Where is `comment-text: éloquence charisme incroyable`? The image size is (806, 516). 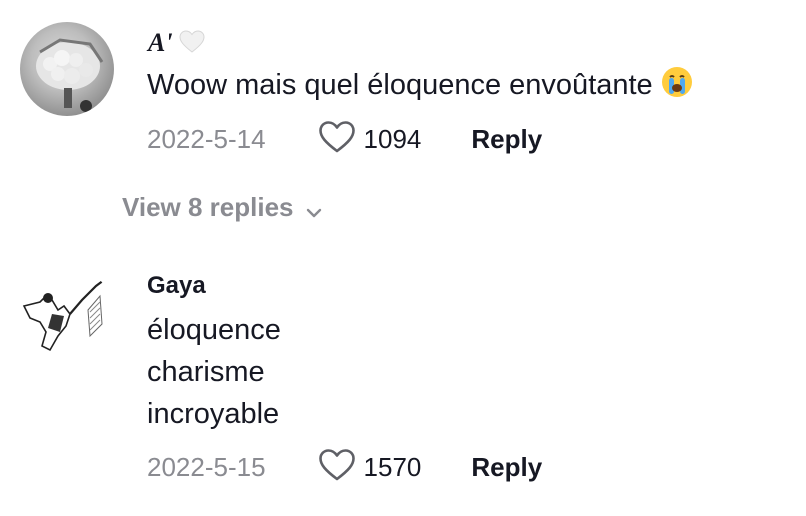
comment-text: éloquence charisme incroyable is located at coordinates (214, 372).